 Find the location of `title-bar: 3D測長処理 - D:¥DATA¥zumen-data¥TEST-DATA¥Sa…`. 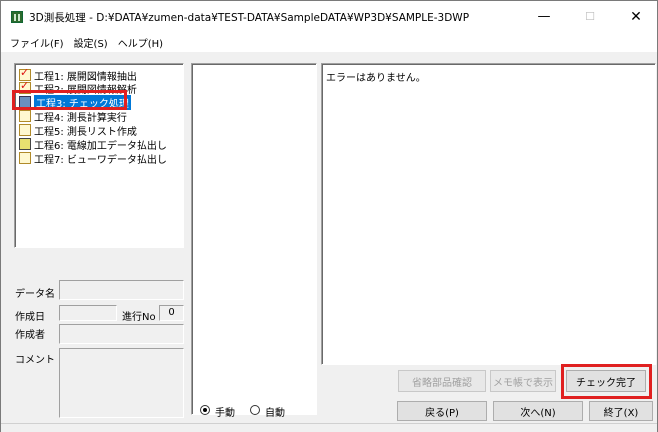

title-bar: 3D測長処理 - D:¥DATA¥zumen-data¥TEST-DATA¥Sa… is located at coordinates (329, 16).